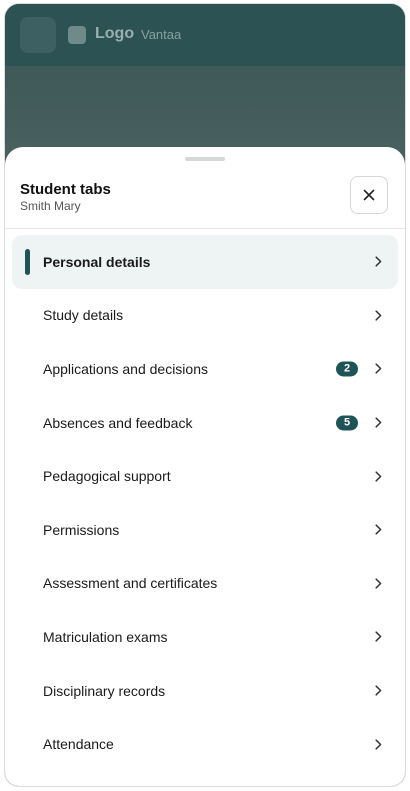 The image size is (410, 791). I want to click on menu-item-applications-and-decisions: Applications and decisions 2, so click(205, 369).